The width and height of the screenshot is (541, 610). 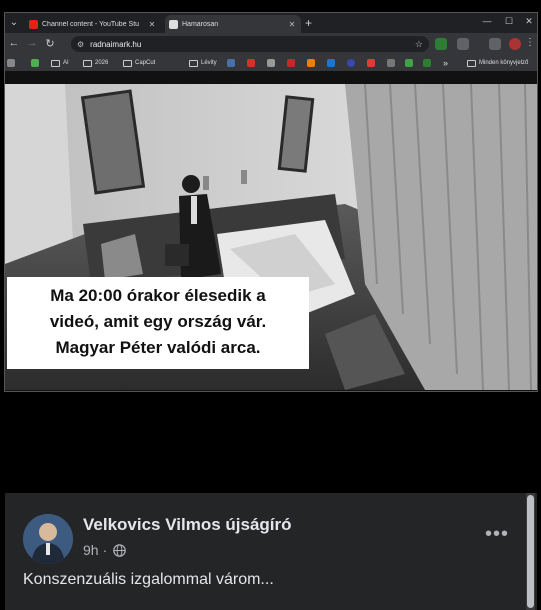 I want to click on bookmark-star-icon: ☆, so click(x=419, y=44).